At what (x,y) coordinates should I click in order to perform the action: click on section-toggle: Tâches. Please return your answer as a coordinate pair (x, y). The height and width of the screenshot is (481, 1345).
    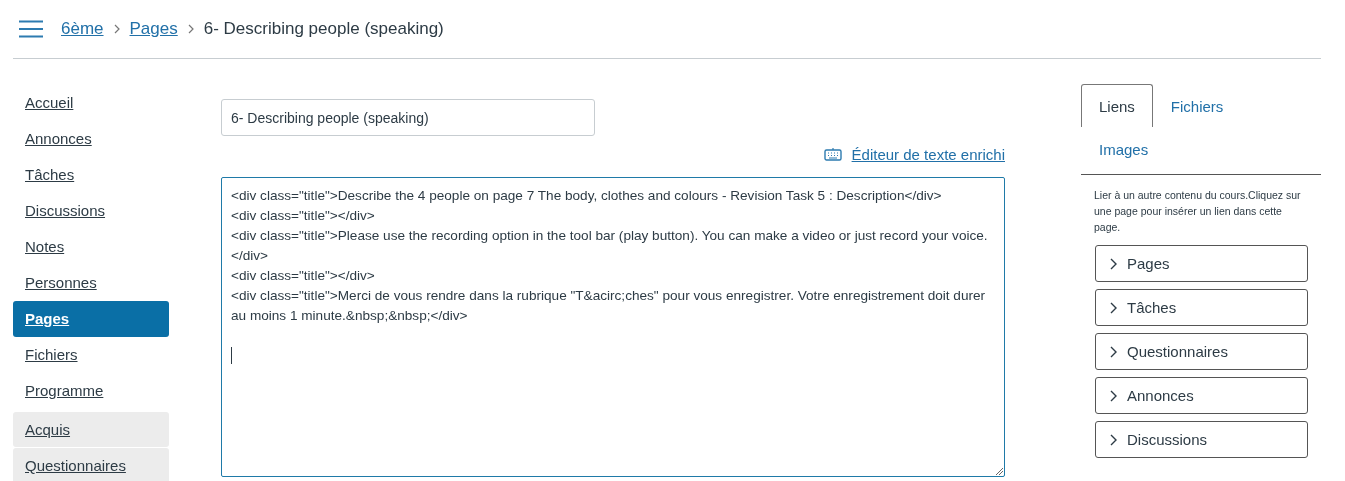
    Looking at the image, I should click on (1201, 307).